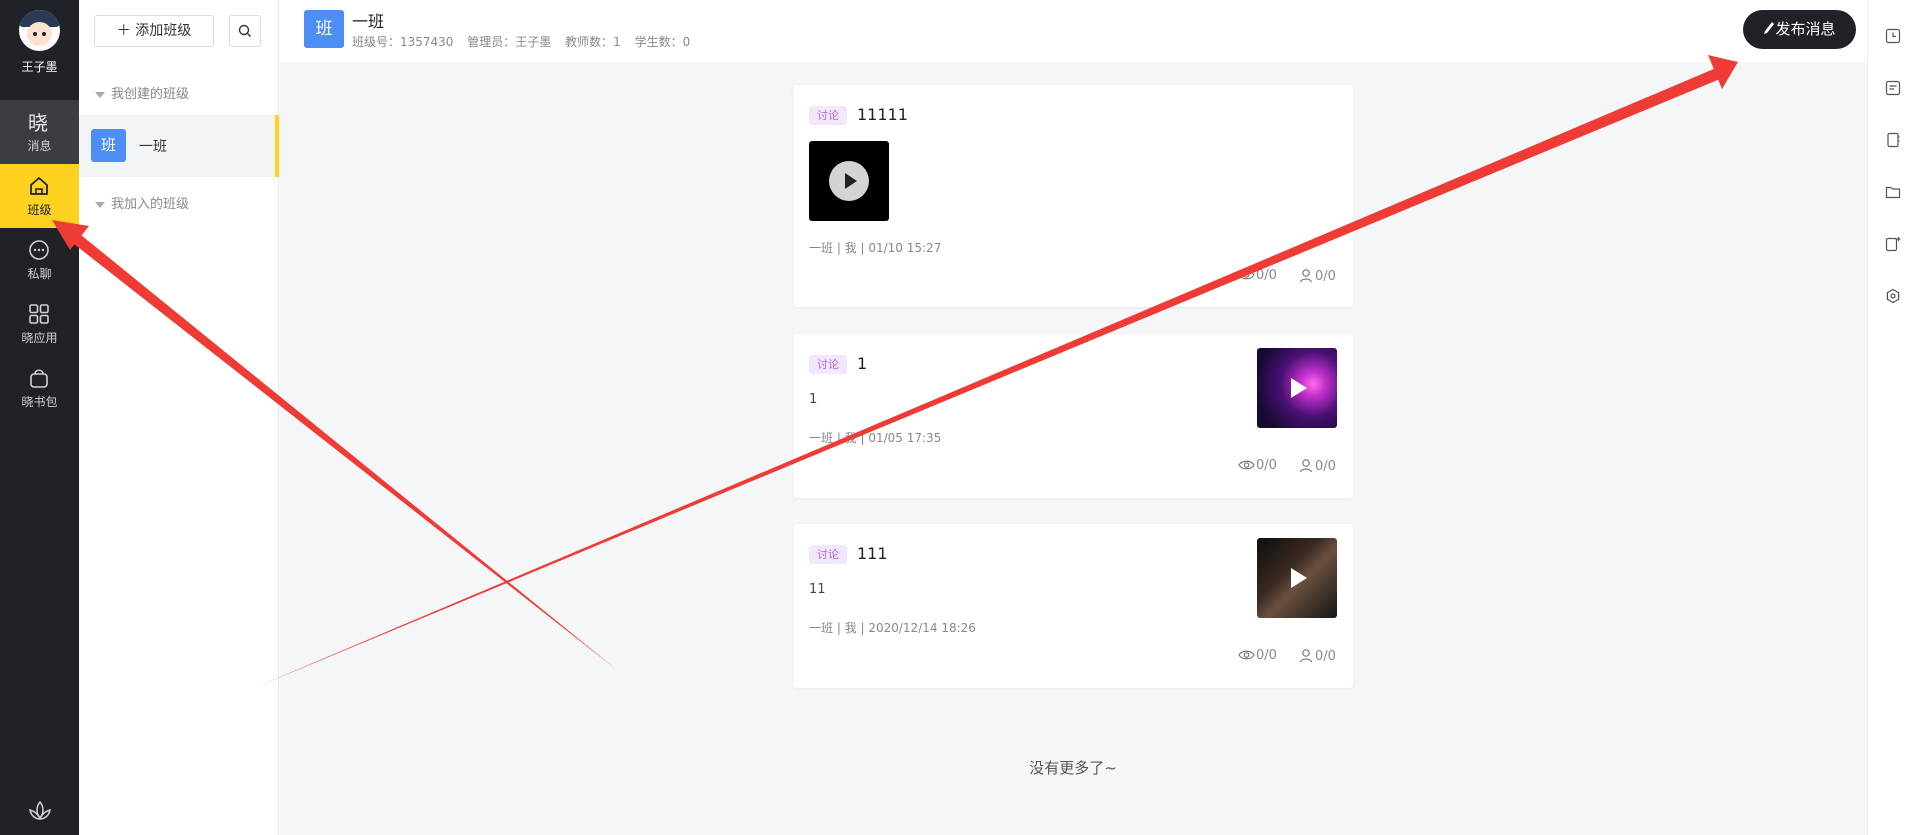 The image size is (1917, 835). What do you see at coordinates (163, 31) in the screenshot?
I see `add-class-label: 添加班级` at bounding box center [163, 31].